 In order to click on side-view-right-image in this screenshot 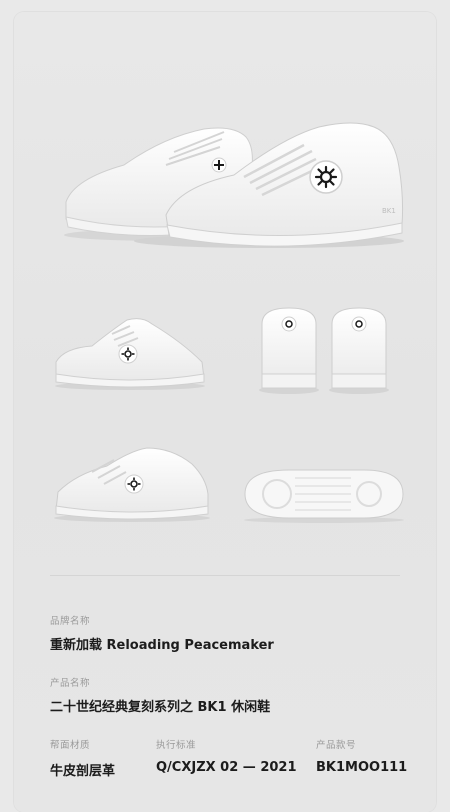, I will do `click(132, 484)`.